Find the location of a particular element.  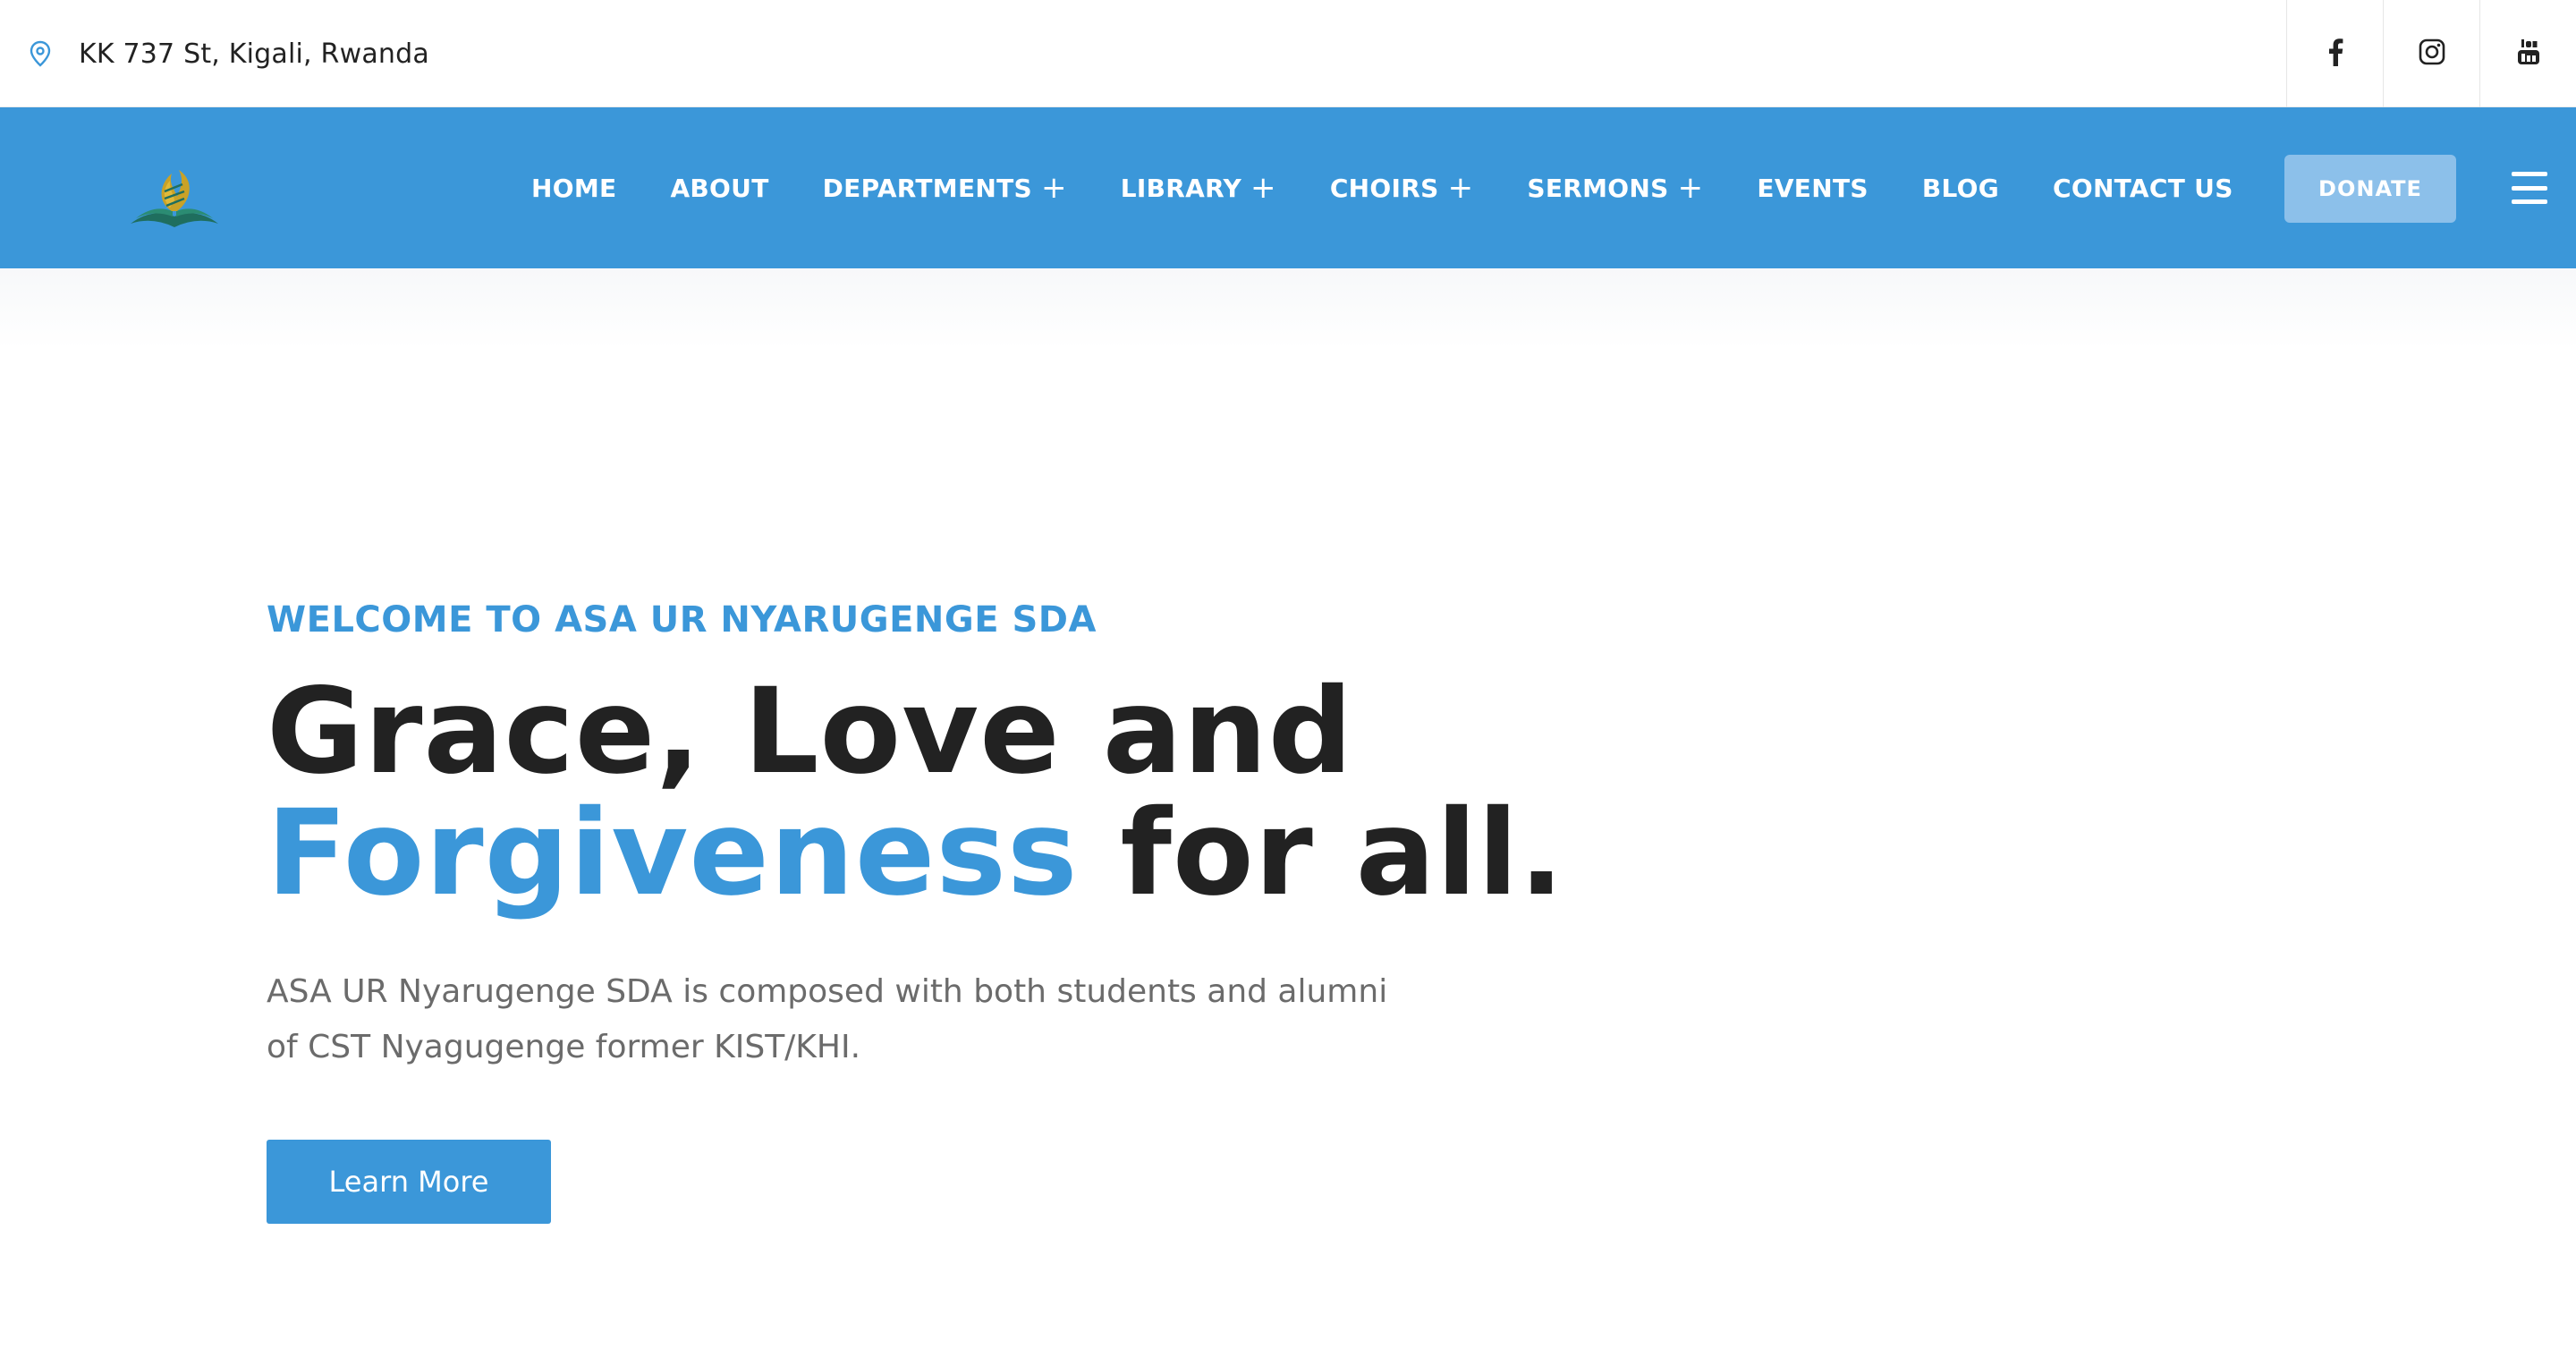

hero-headline: Grace, Love and Forgiveness for all. is located at coordinates (1027, 792).